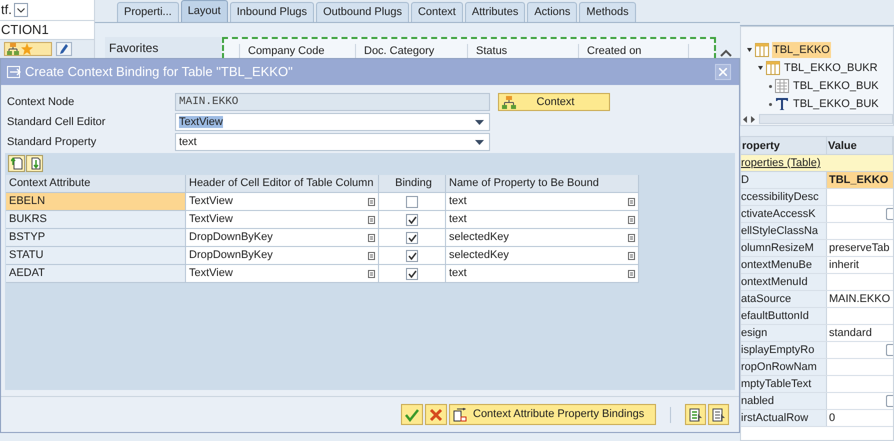  What do you see at coordinates (859, 248) in the screenshot?
I see `property-value: preserveTab` at bounding box center [859, 248].